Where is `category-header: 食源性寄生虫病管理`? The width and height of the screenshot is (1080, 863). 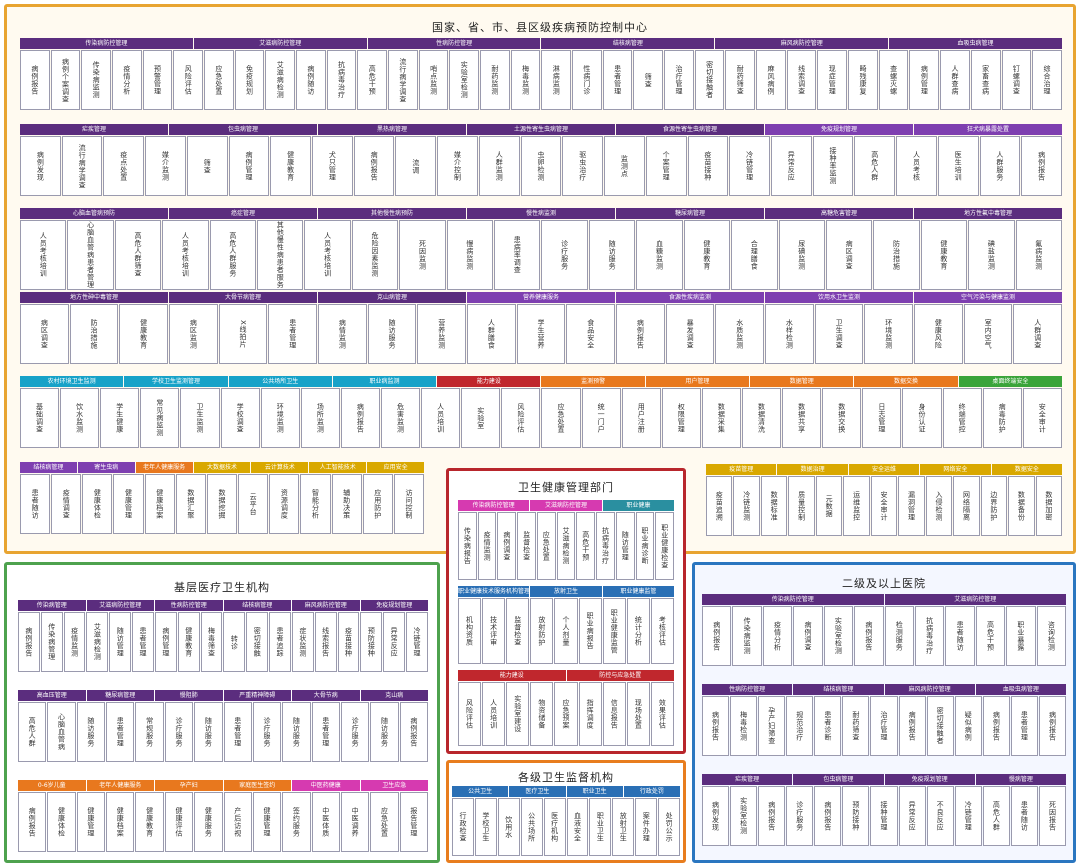 category-header: 食源性寄生虫病管理 is located at coordinates (690, 129).